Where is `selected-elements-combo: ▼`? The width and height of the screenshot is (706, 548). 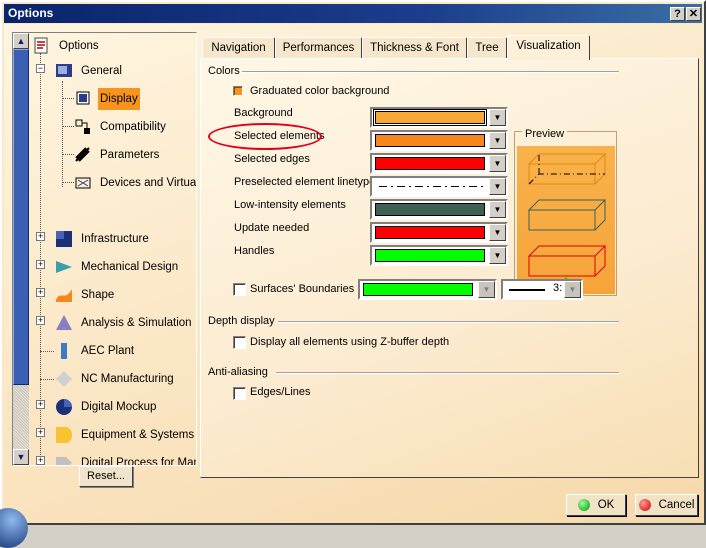 selected-elements-combo: ▼ is located at coordinates (439, 140).